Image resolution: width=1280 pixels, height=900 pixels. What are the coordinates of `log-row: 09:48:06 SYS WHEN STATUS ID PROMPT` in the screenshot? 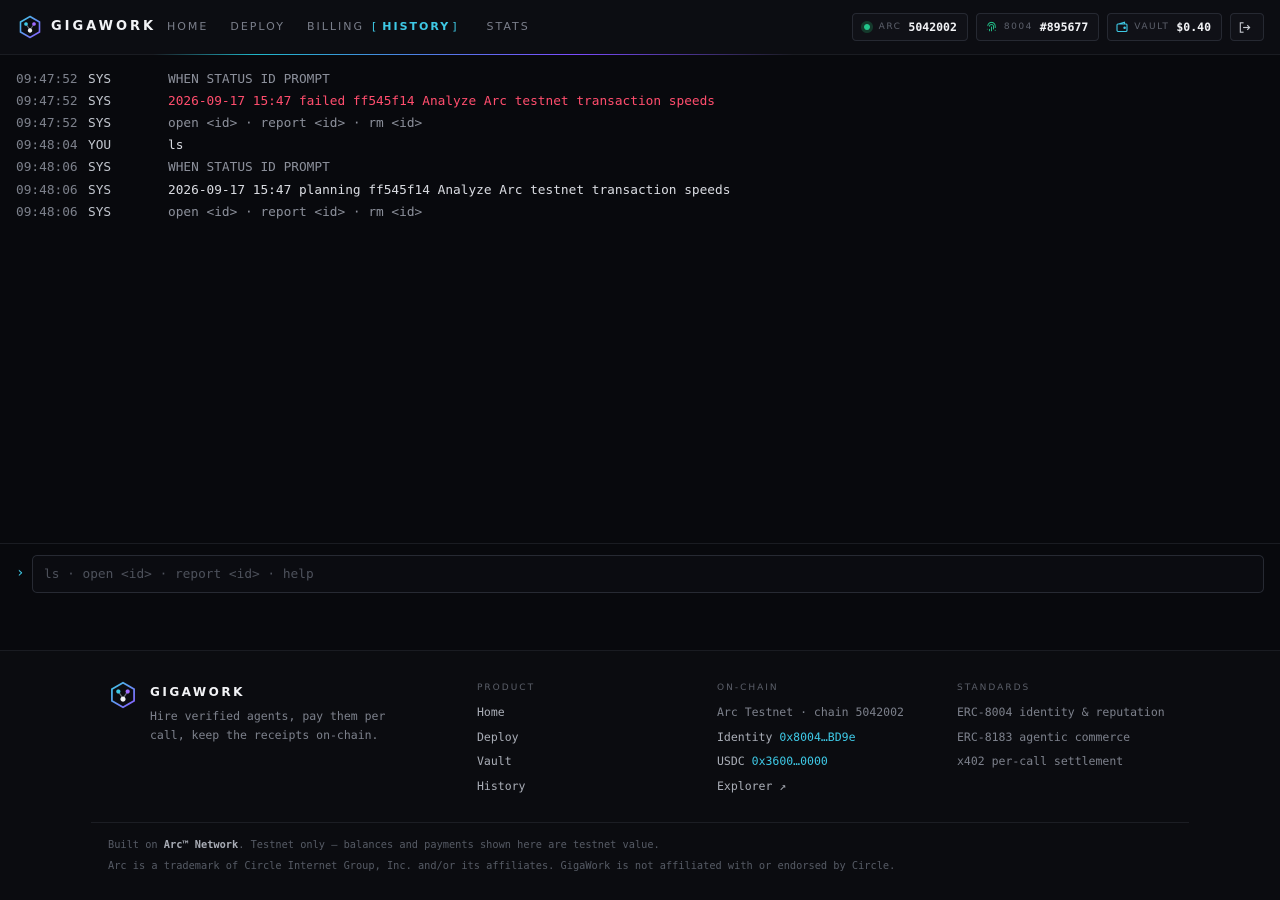 It's located at (640, 168).